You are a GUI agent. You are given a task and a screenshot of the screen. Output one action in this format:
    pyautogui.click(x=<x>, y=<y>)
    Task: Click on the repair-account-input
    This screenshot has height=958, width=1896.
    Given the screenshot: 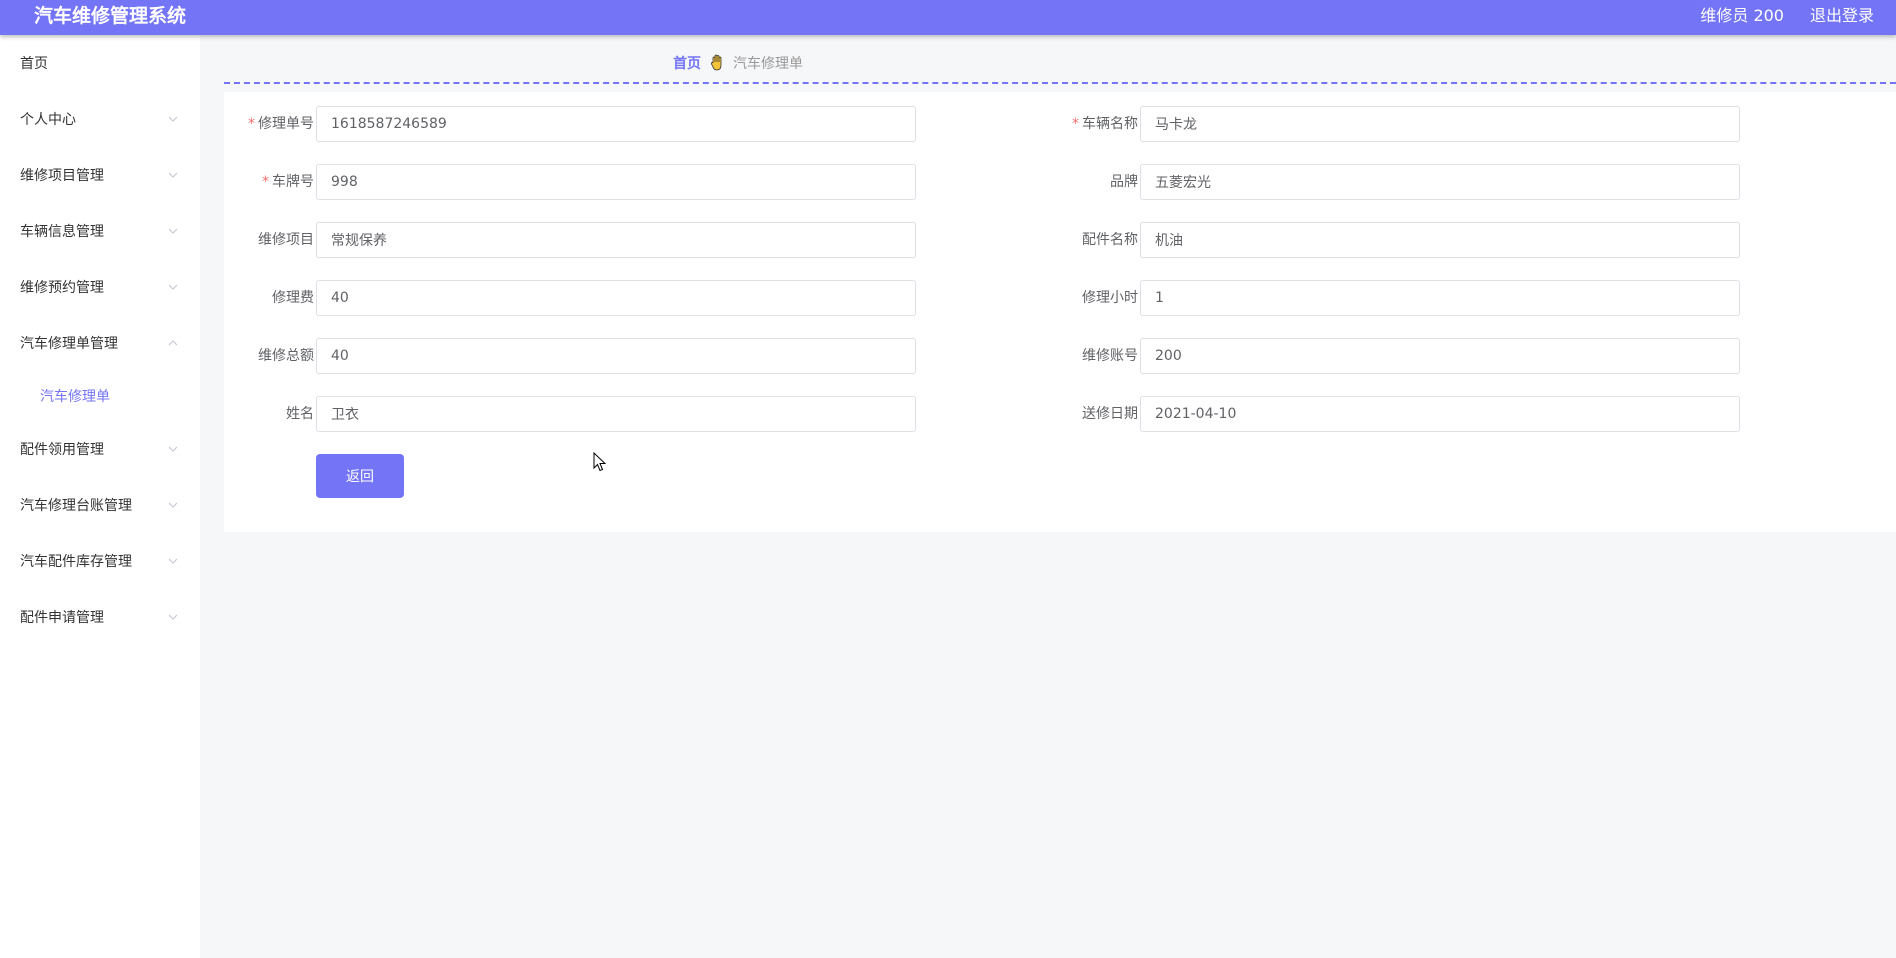 What is the action you would take?
    pyautogui.click(x=1440, y=356)
    